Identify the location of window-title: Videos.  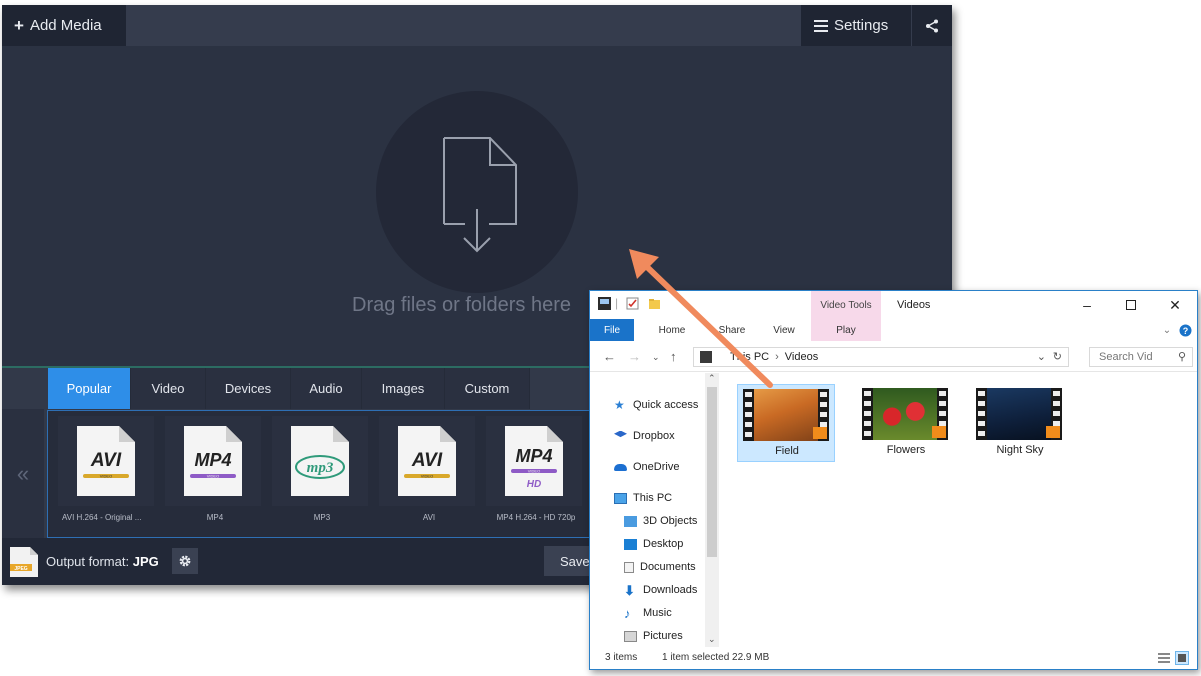
(914, 305).